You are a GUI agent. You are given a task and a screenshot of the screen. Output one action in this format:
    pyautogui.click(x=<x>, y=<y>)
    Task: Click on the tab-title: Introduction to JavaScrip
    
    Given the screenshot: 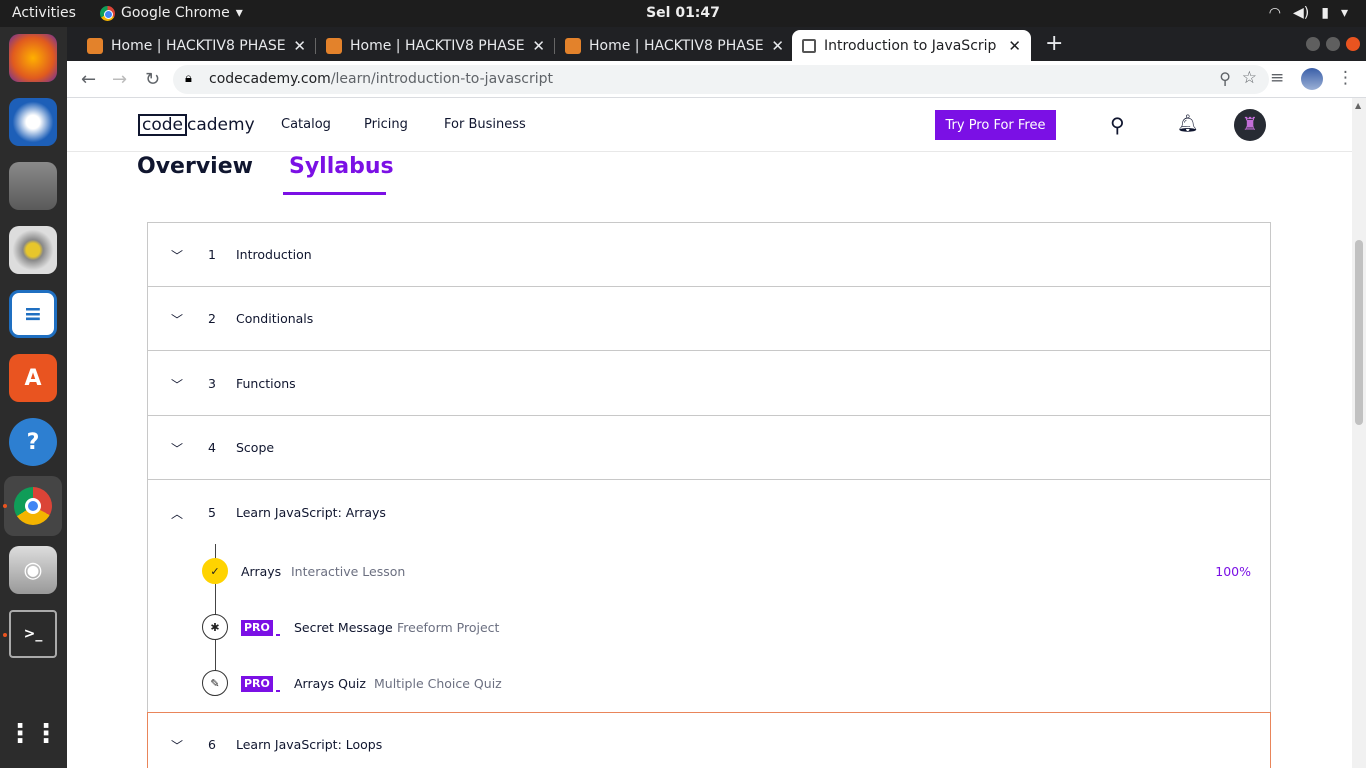 What is the action you would take?
    pyautogui.click(x=910, y=45)
    